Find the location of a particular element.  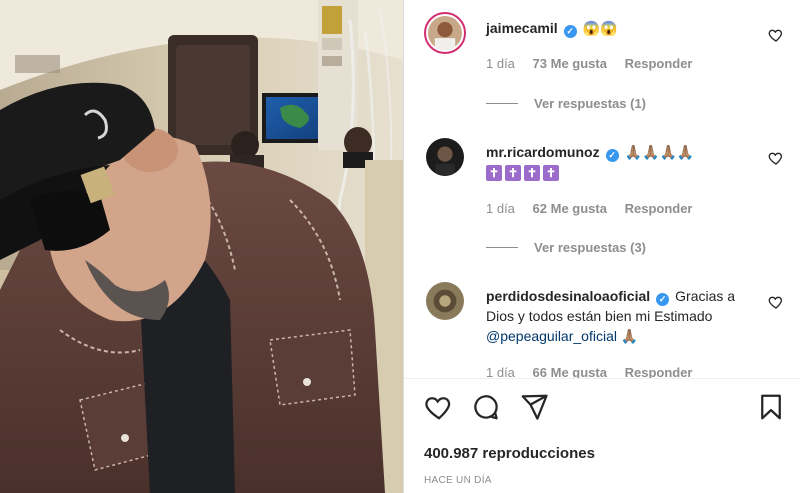

comment-message-end: 🙏🏽 is located at coordinates (627, 336).